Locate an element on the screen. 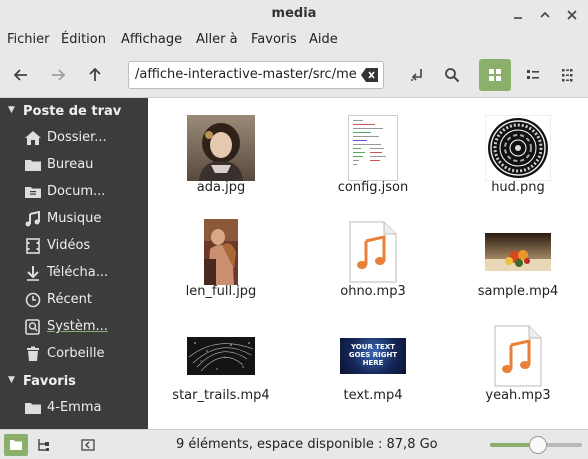  compact-view-icon is located at coordinates (567, 75).